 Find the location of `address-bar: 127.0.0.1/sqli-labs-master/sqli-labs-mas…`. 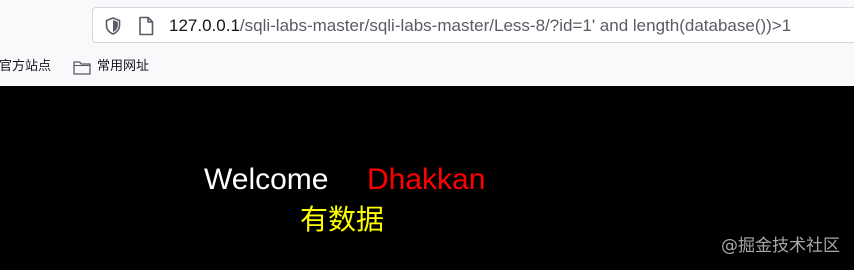

address-bar: 127.0.0.1/sqli-labs-master/sqli-labs-mas… is located at coordinates (473, 25).